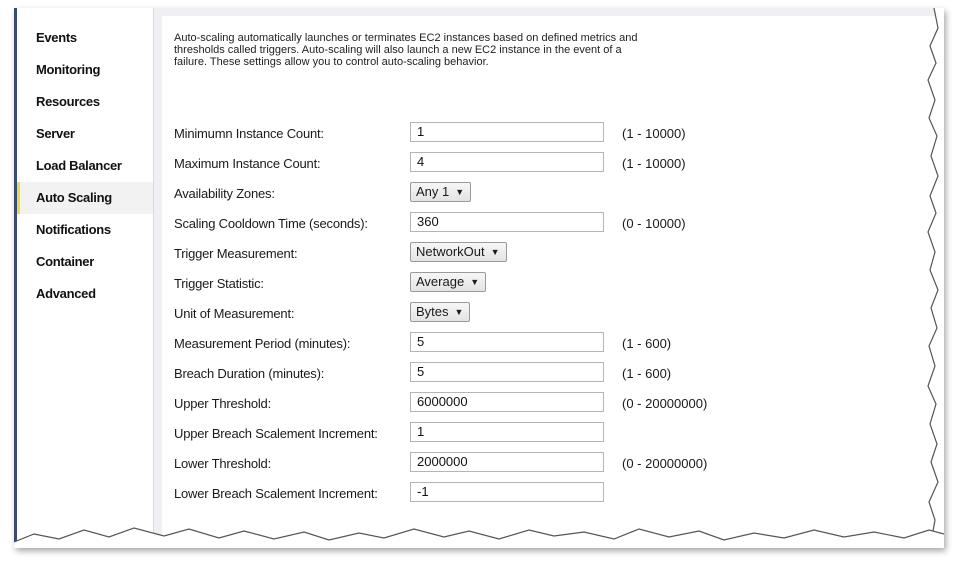  I want to click on field-label: Trigger Statistic:, so click(219, 283).